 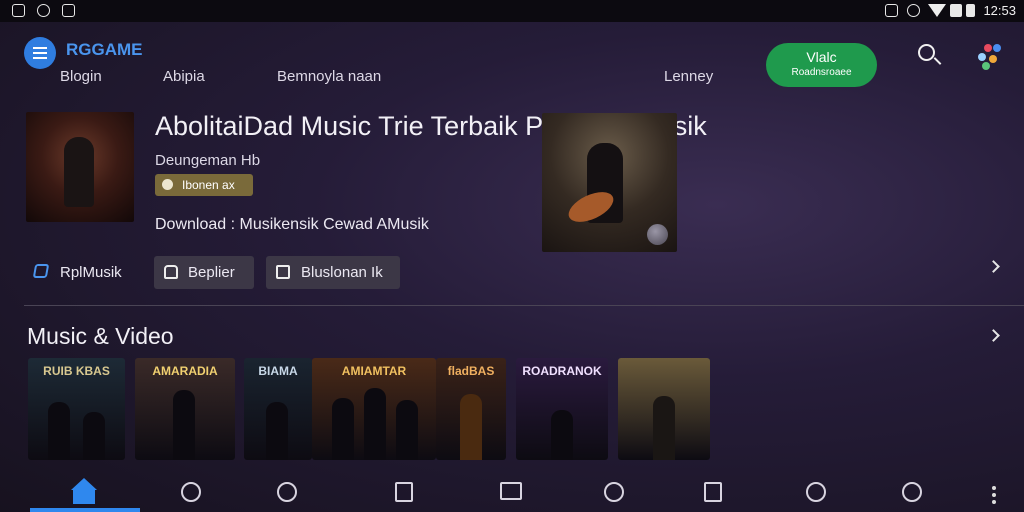 I want to click on media-card: ROADRANOK, so click(x=562, y=409).